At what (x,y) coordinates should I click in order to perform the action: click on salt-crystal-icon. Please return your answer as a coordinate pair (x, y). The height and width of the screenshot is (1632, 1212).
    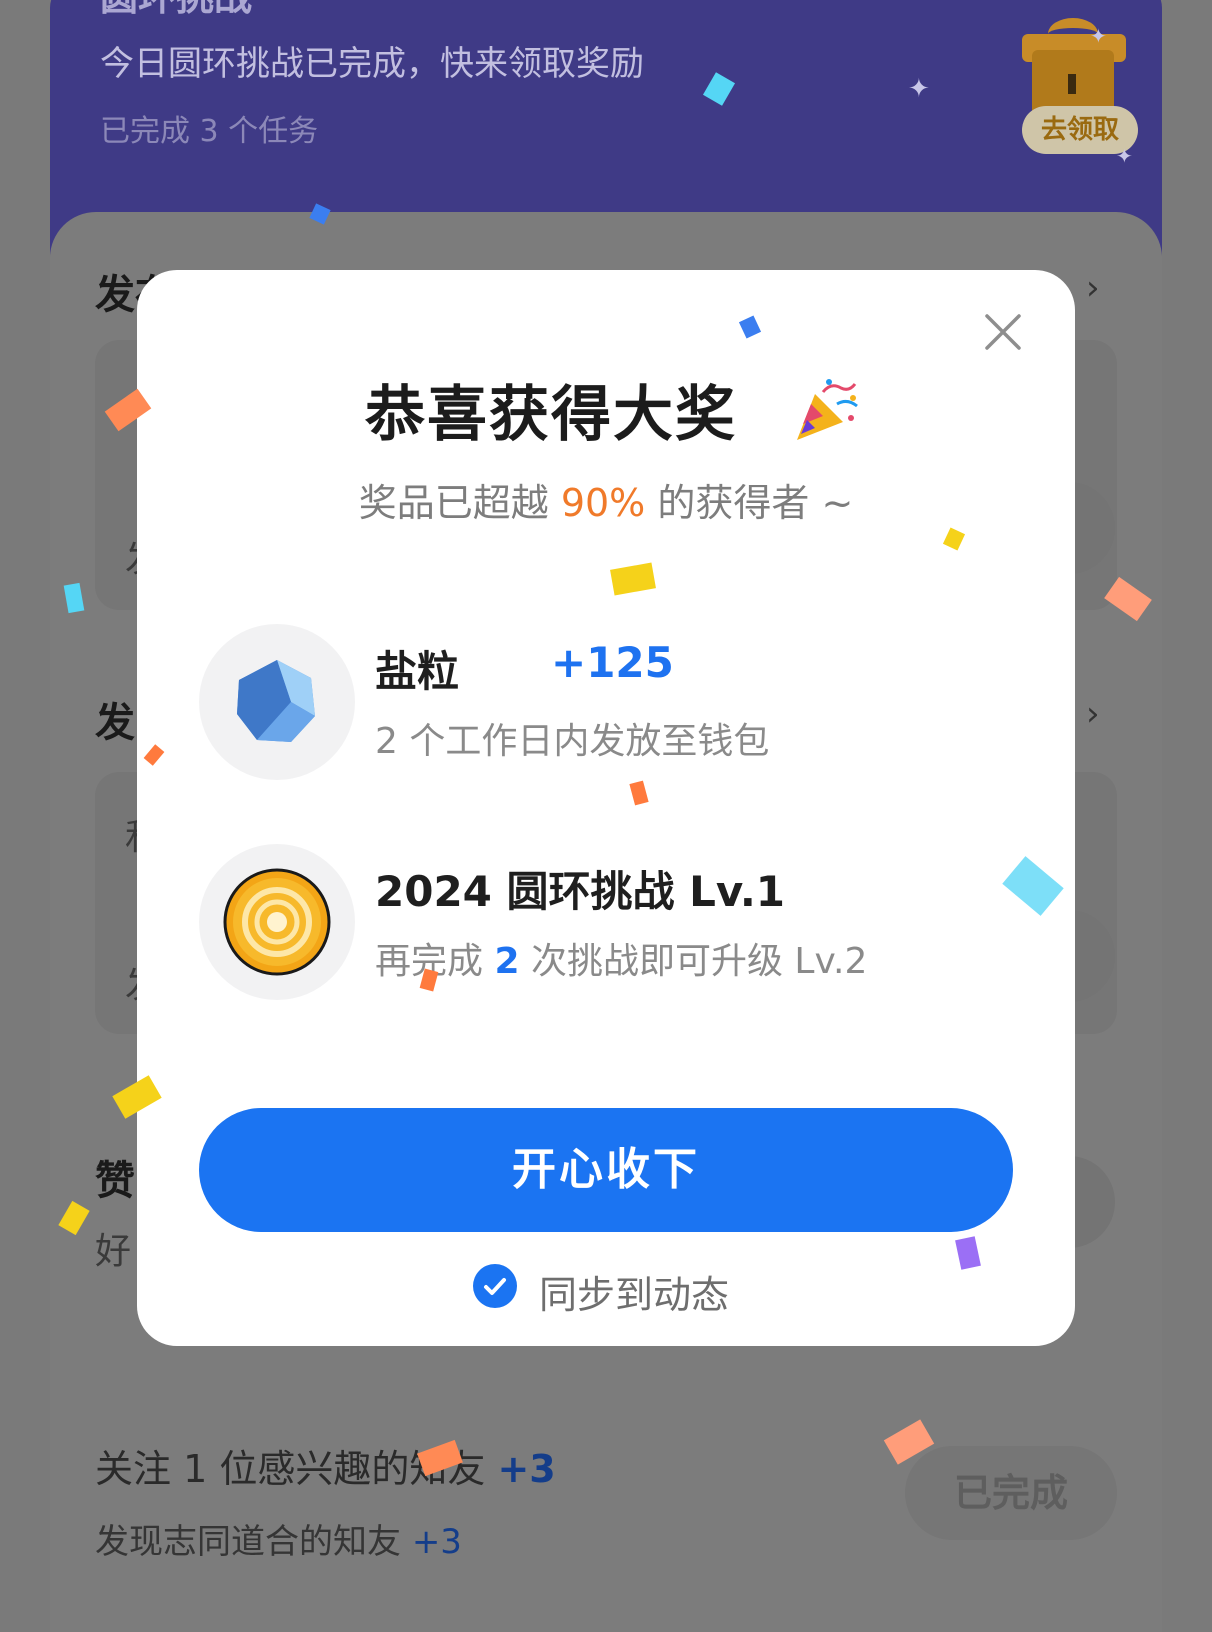
    Looking at the image, I should click on (277, 702).